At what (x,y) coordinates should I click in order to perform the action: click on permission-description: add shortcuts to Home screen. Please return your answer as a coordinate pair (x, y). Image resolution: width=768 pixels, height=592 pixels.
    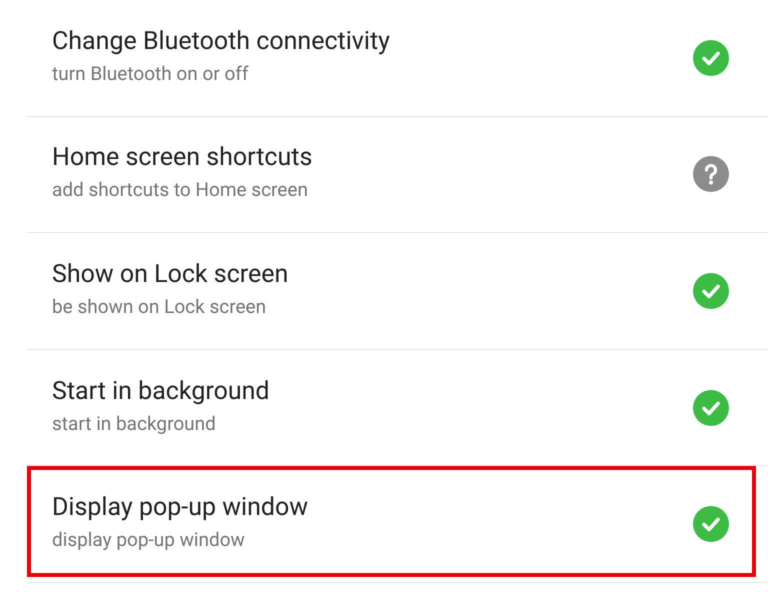
    Looking at the image, I should click on (180, 190).